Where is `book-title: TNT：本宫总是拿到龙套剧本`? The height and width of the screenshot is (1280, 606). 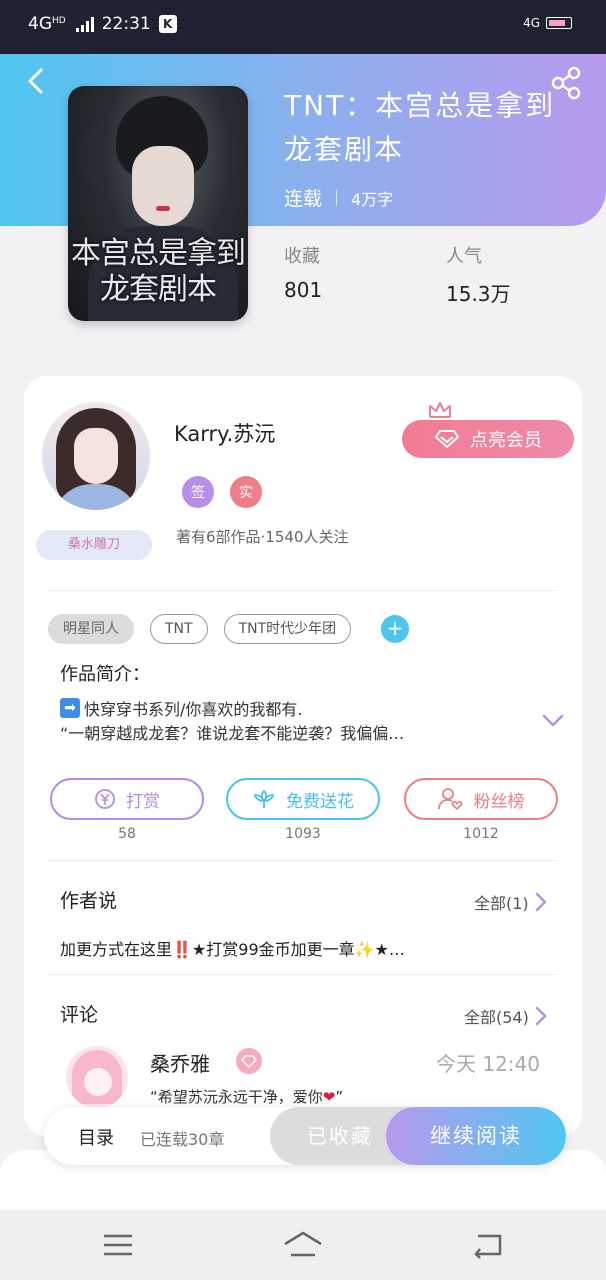
book-title: TNT：本宫总是拿到龙套剧本 is located at coordinates (420, 127).